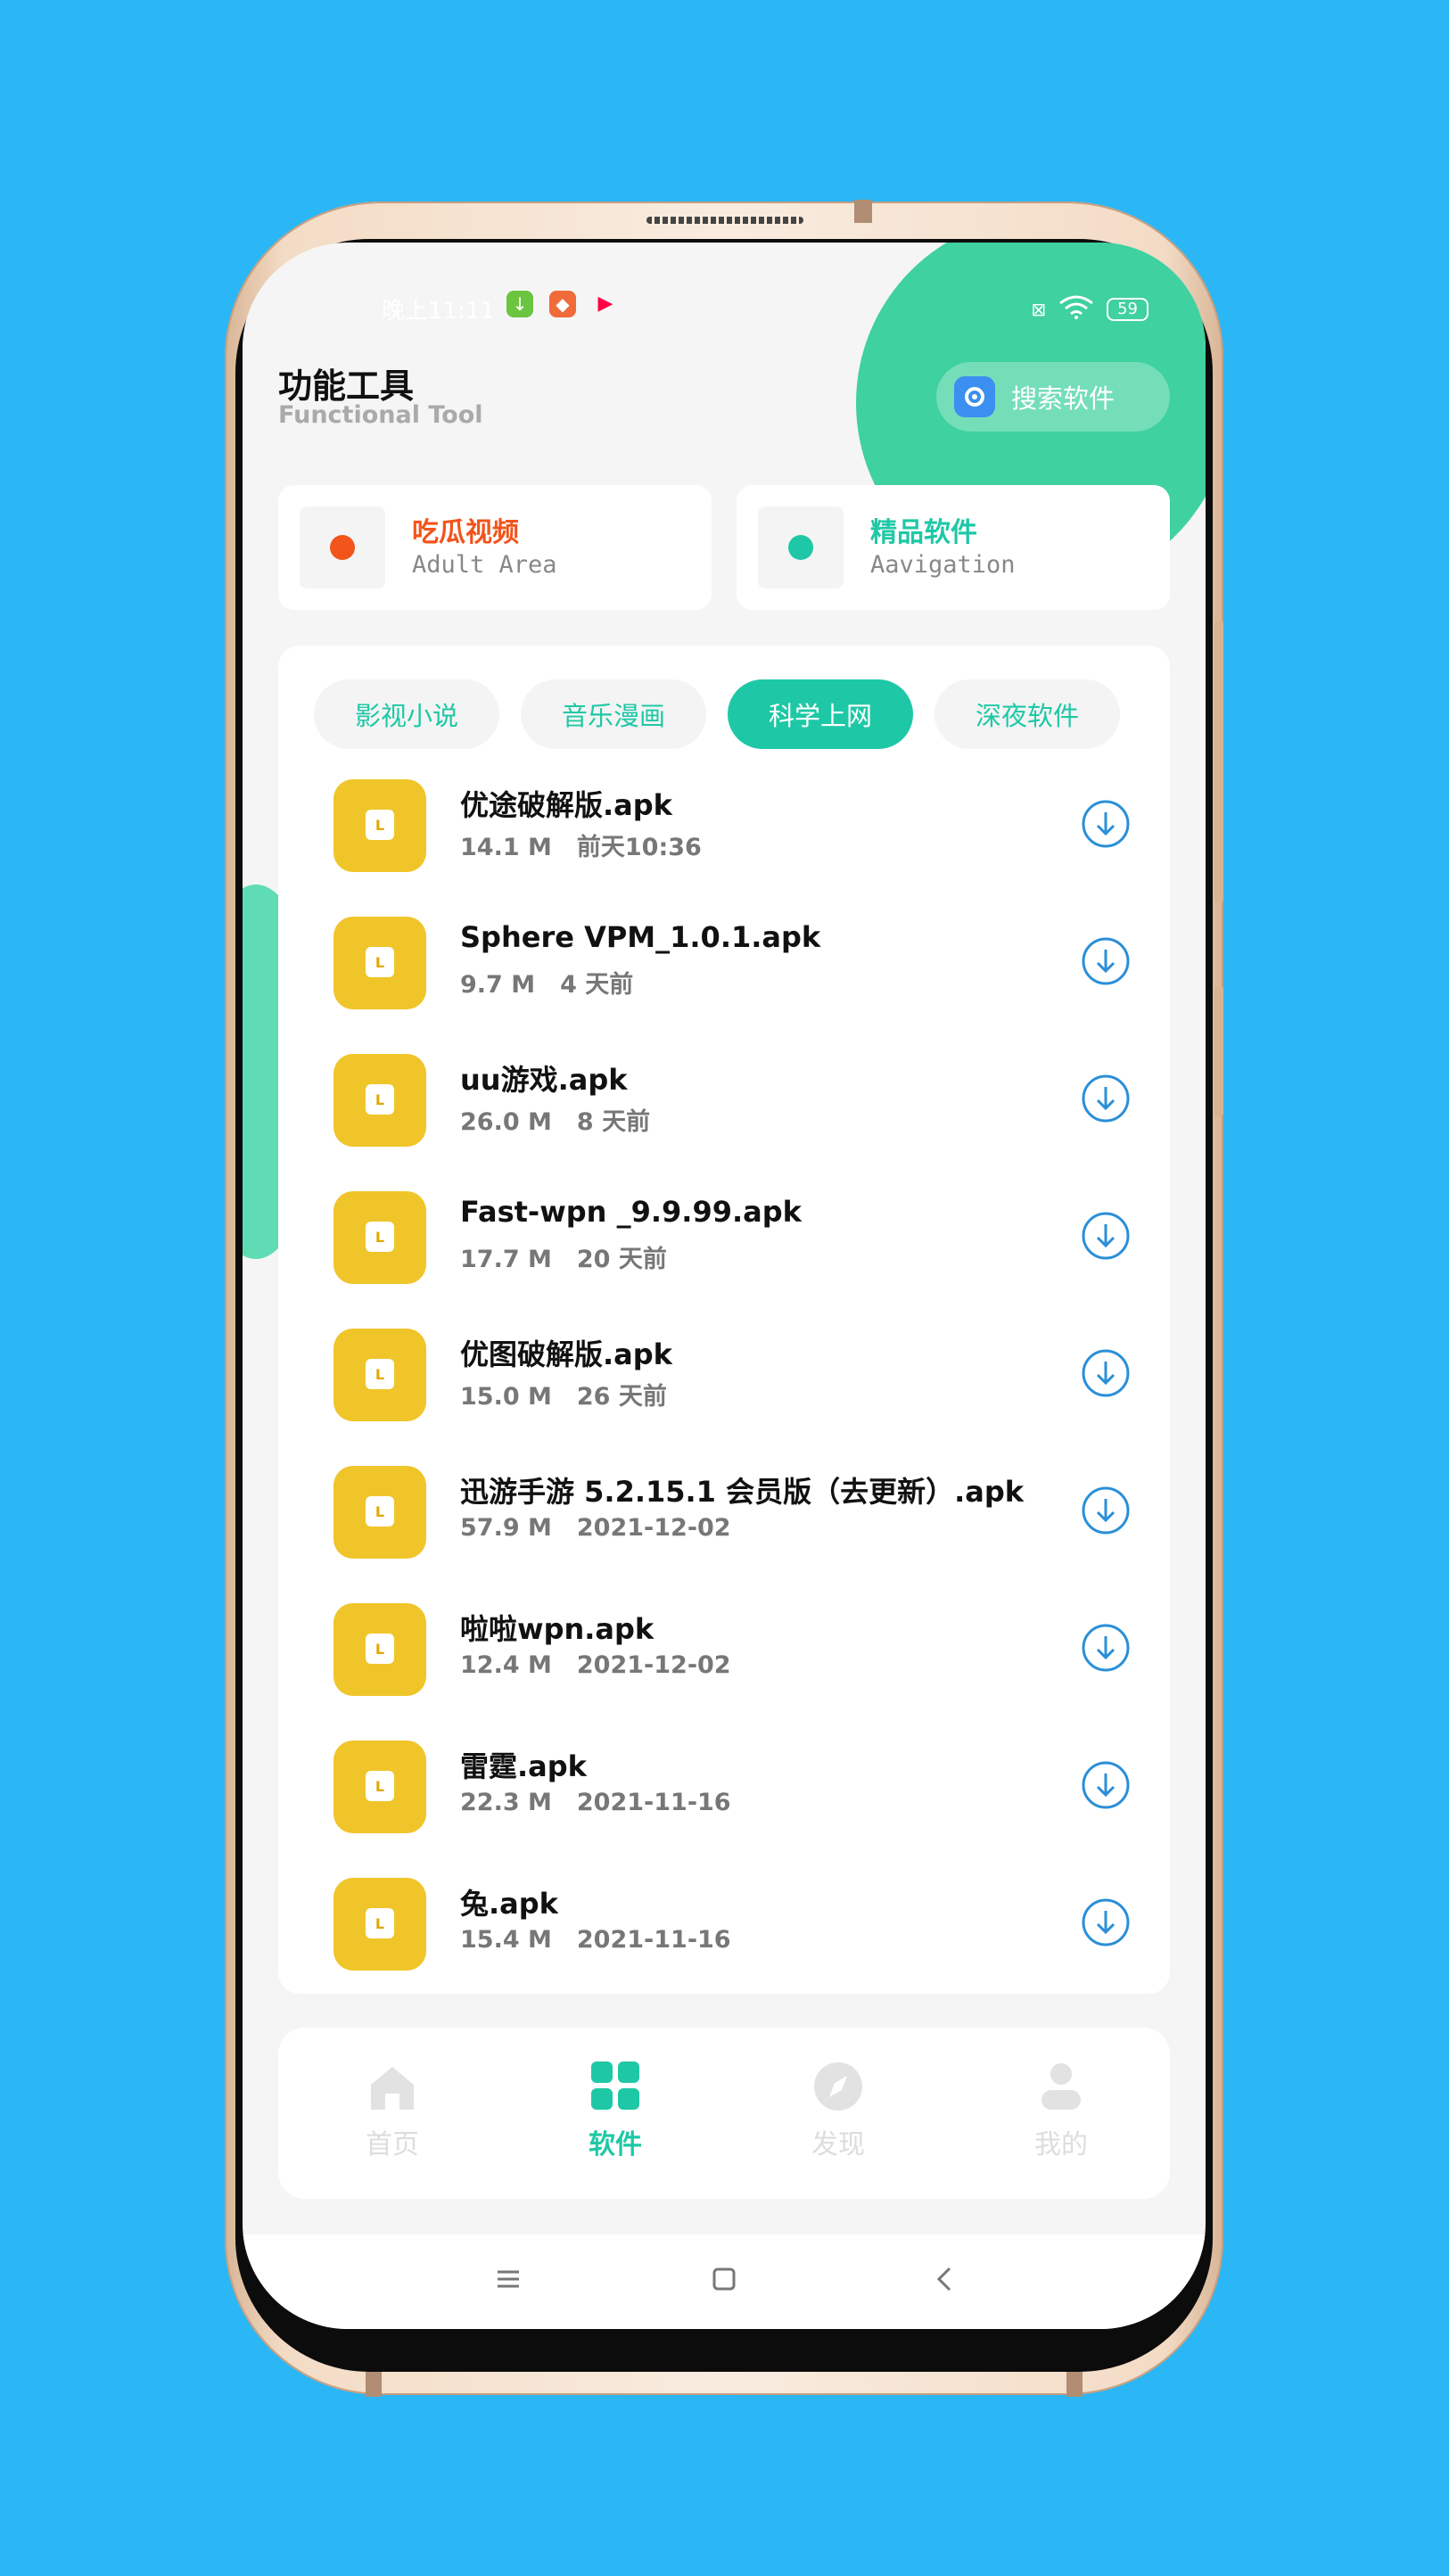 This screenshot has height=2576, width=1449. Describe the element at coordinates (509, 1904) in the screenshot. I see `file-name: 兔.apk` at that location.